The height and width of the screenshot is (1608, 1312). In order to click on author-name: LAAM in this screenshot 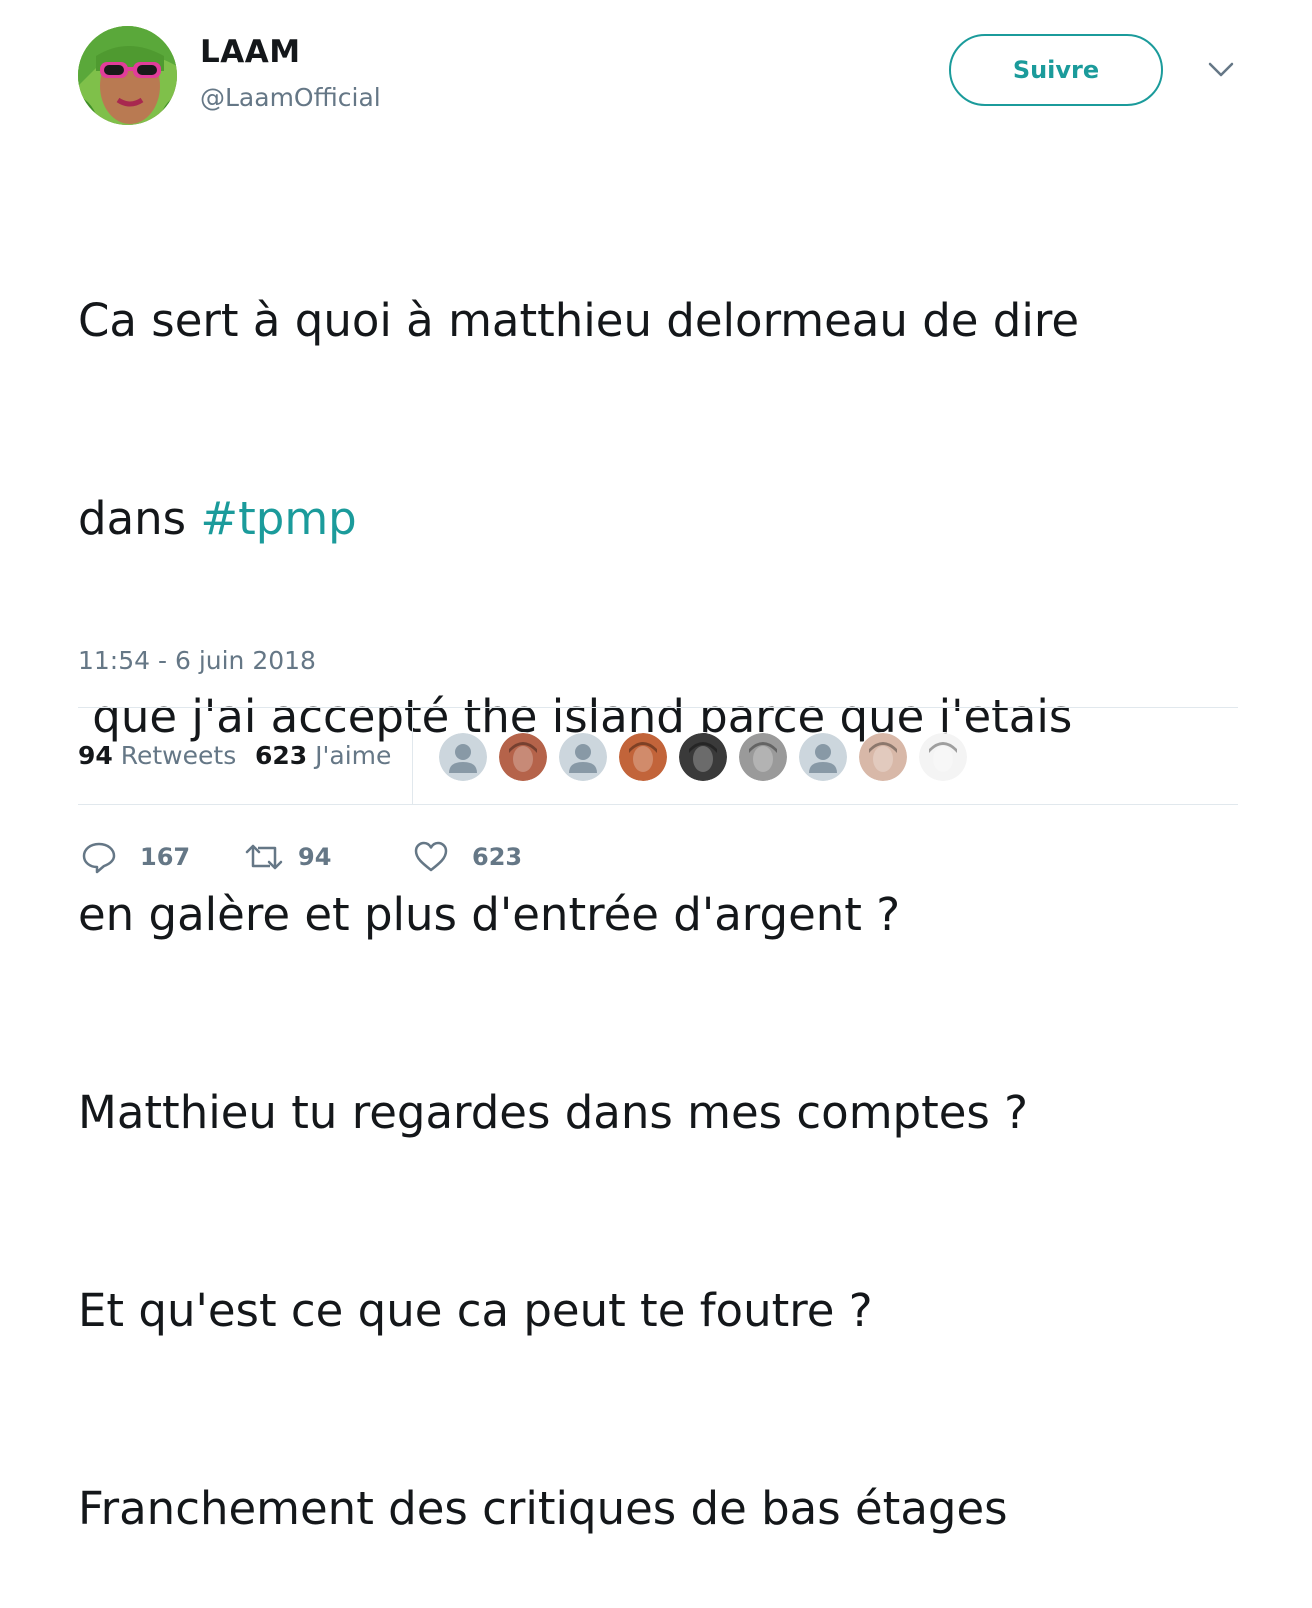, I will do `click(250, 52)`.